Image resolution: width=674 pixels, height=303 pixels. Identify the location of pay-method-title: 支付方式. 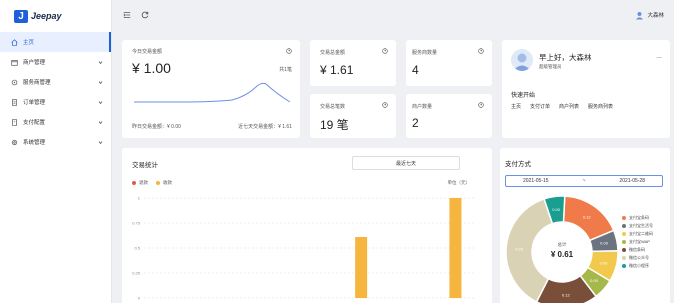
(518, 164).